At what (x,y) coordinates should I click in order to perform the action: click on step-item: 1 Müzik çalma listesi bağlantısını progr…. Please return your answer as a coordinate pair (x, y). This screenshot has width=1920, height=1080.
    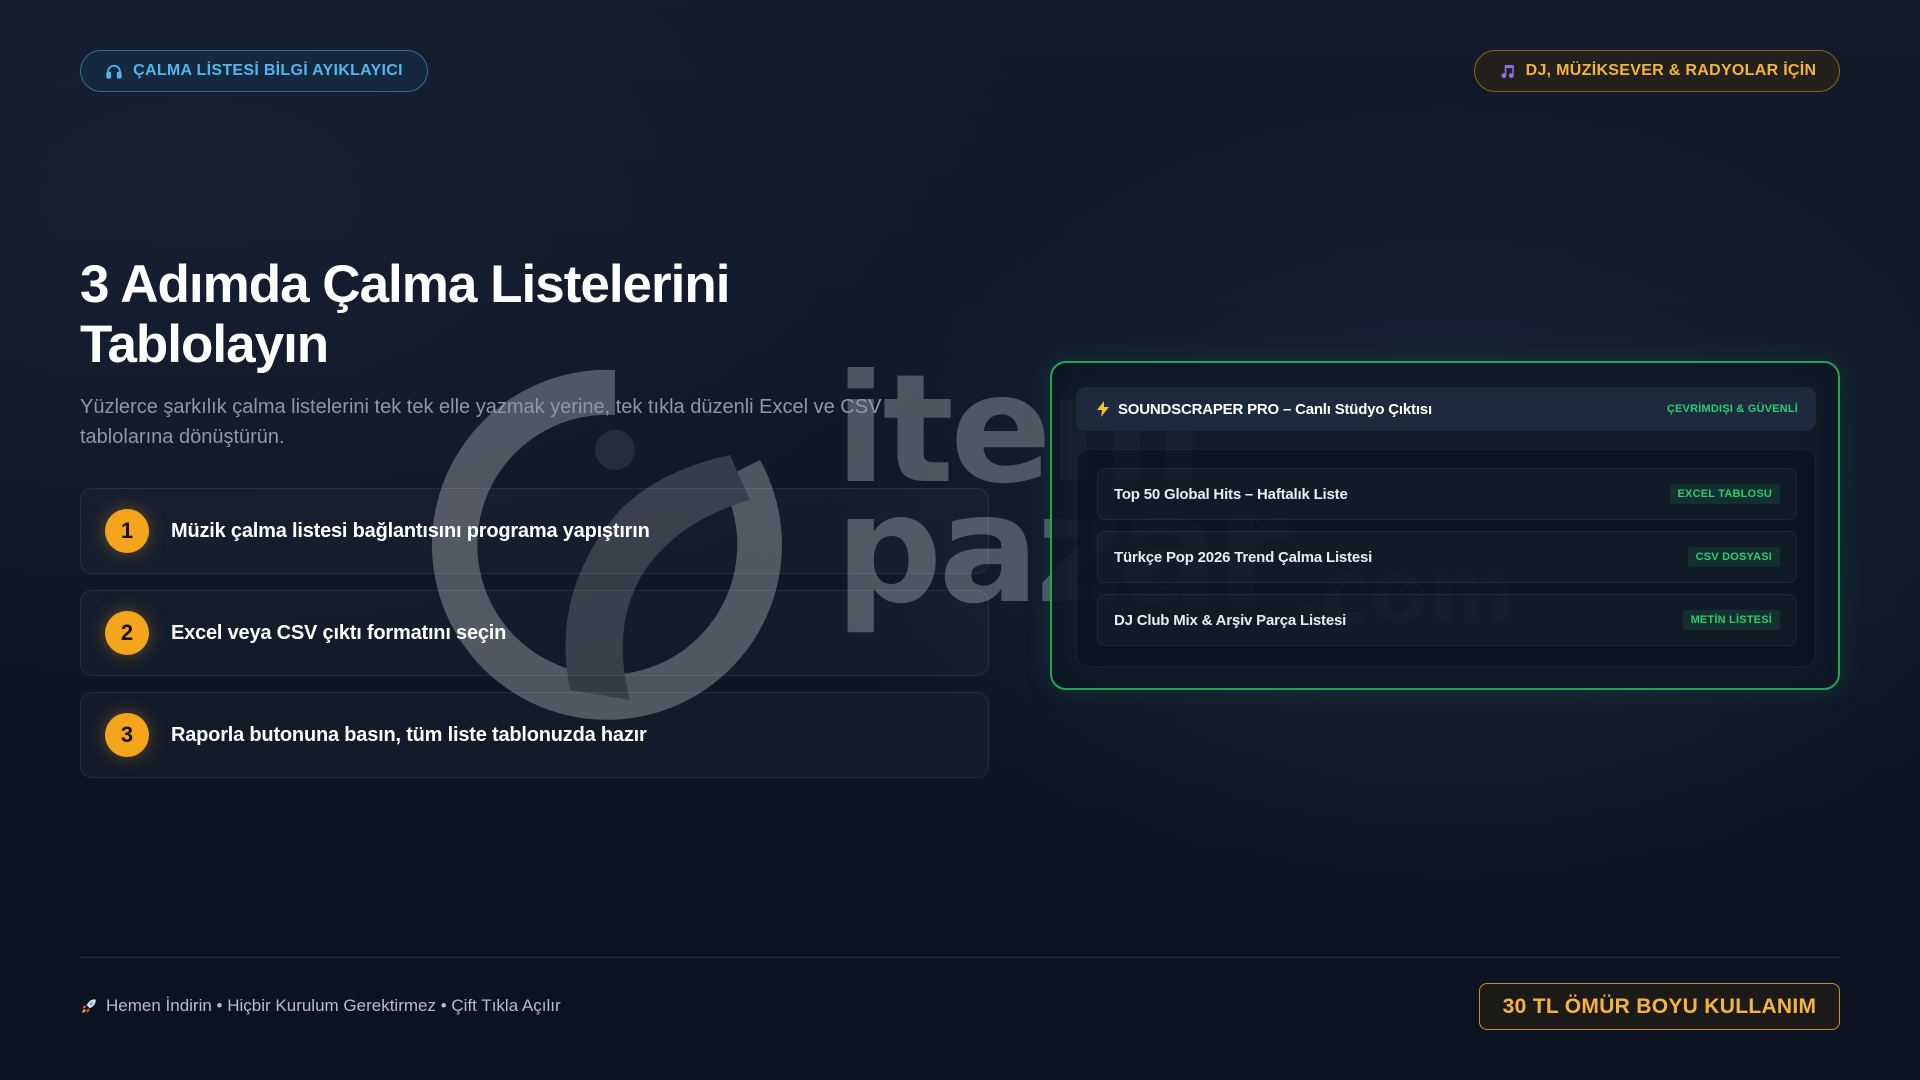
    Looking at the image, I should click on (534, 531).